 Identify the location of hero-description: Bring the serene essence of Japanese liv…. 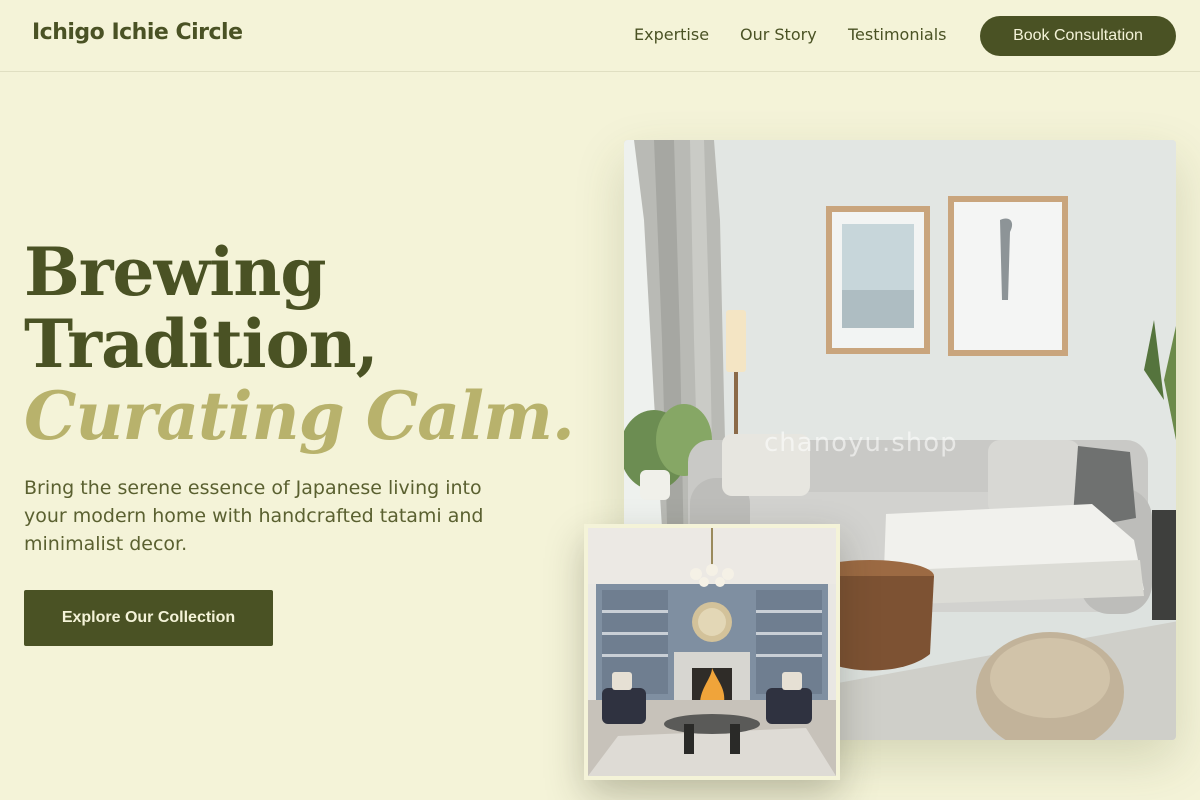
(254, 516).